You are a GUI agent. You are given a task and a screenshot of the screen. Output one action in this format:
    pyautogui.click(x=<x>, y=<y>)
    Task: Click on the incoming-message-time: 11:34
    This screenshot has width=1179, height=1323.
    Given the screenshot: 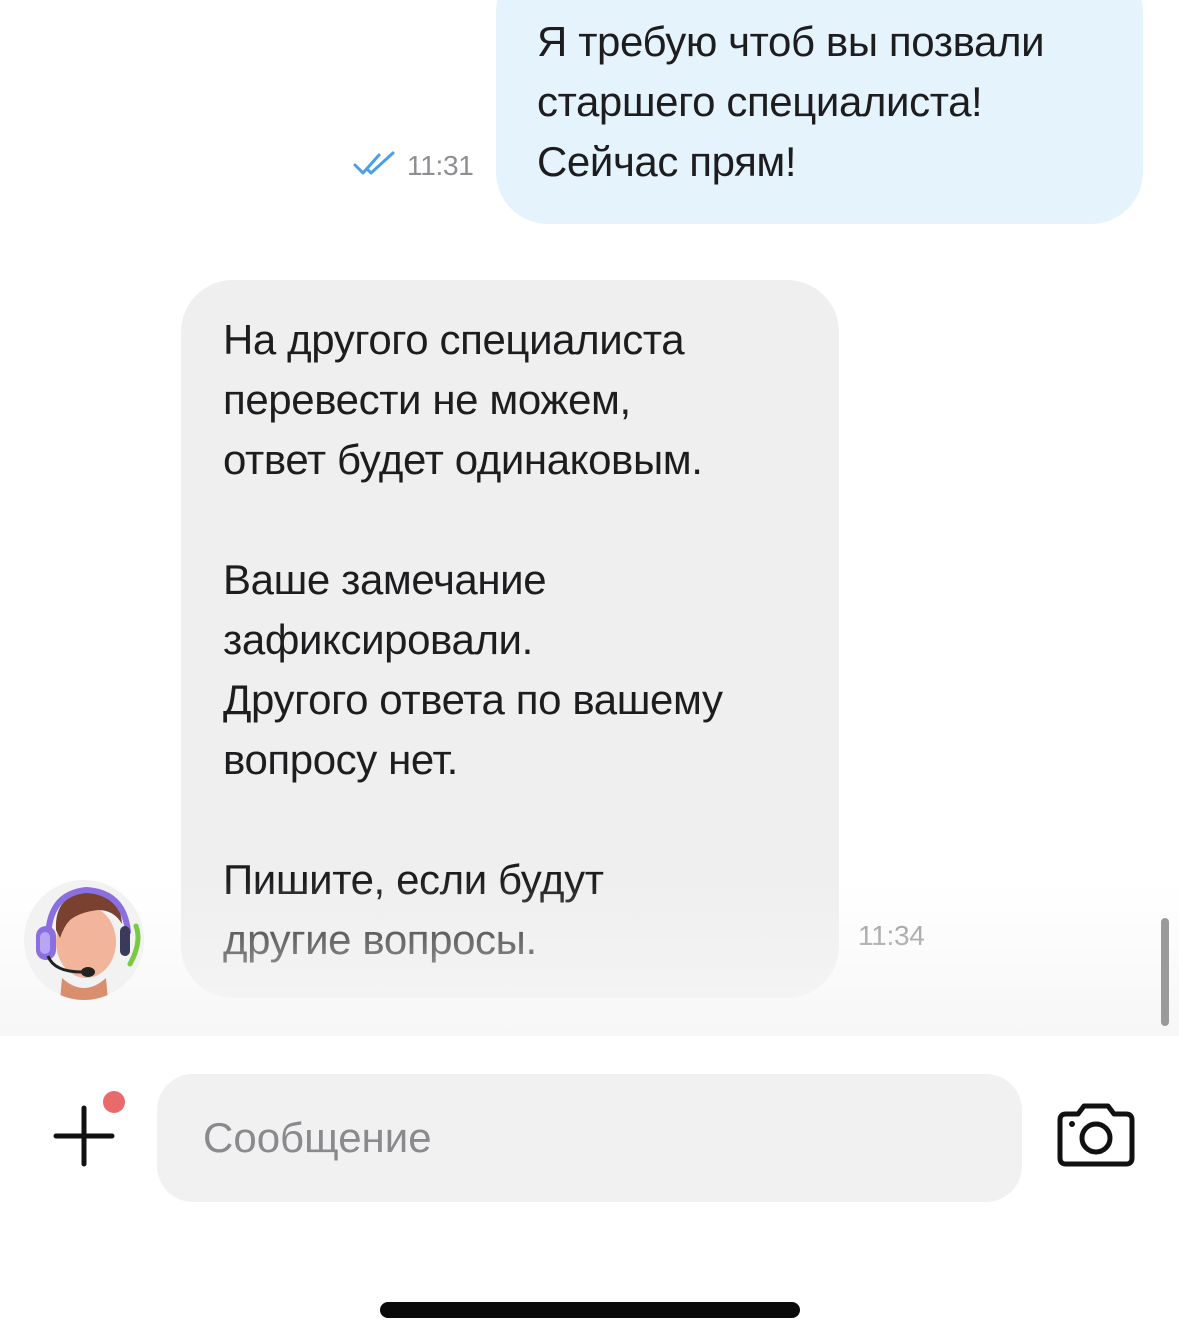 What is the action you would take?
    pyautogui.click(x=891, y=935)
    